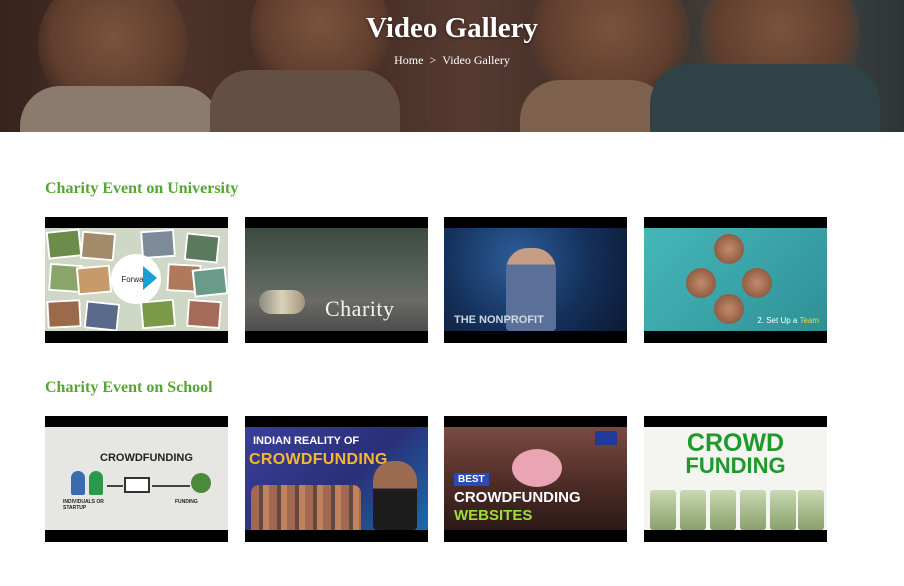 This screenshot has width=904, height=586. Describe the element at coordinates (735, 479) in the screenshot. I see `video-thumbnail: CROWD FUNDING` at that location.